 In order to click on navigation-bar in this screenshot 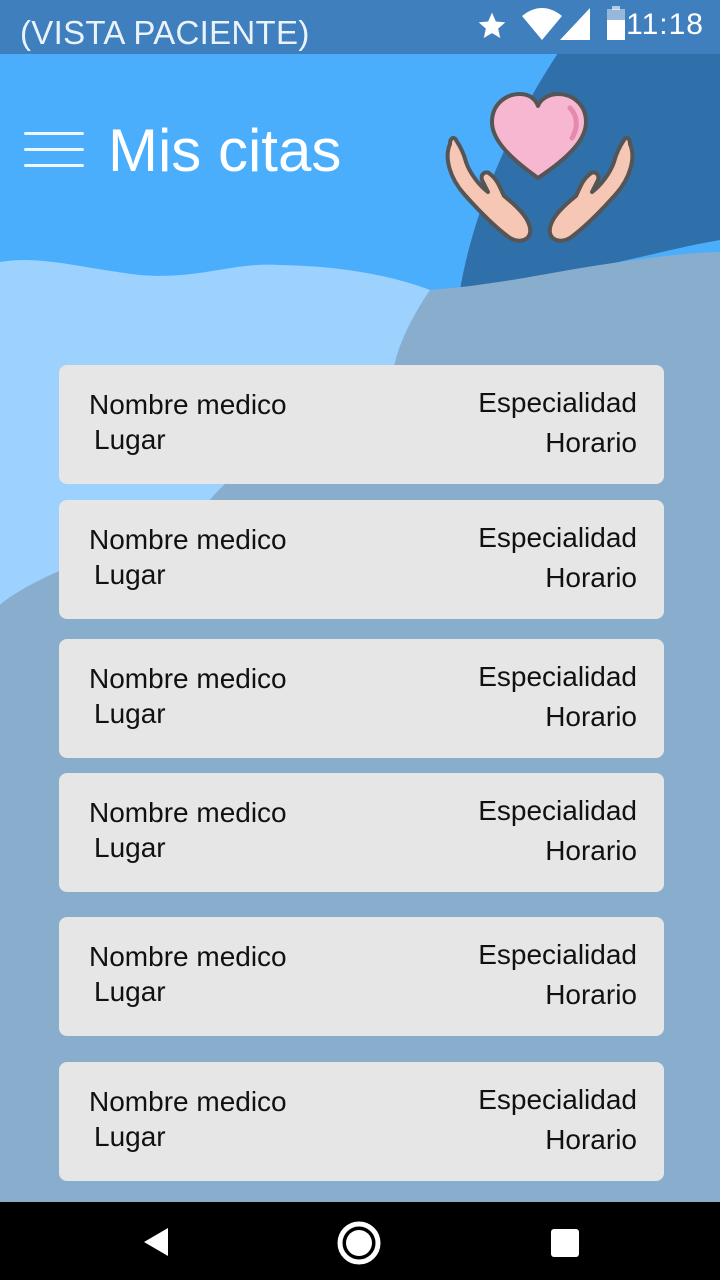, I will do `click(360, 1241)`.